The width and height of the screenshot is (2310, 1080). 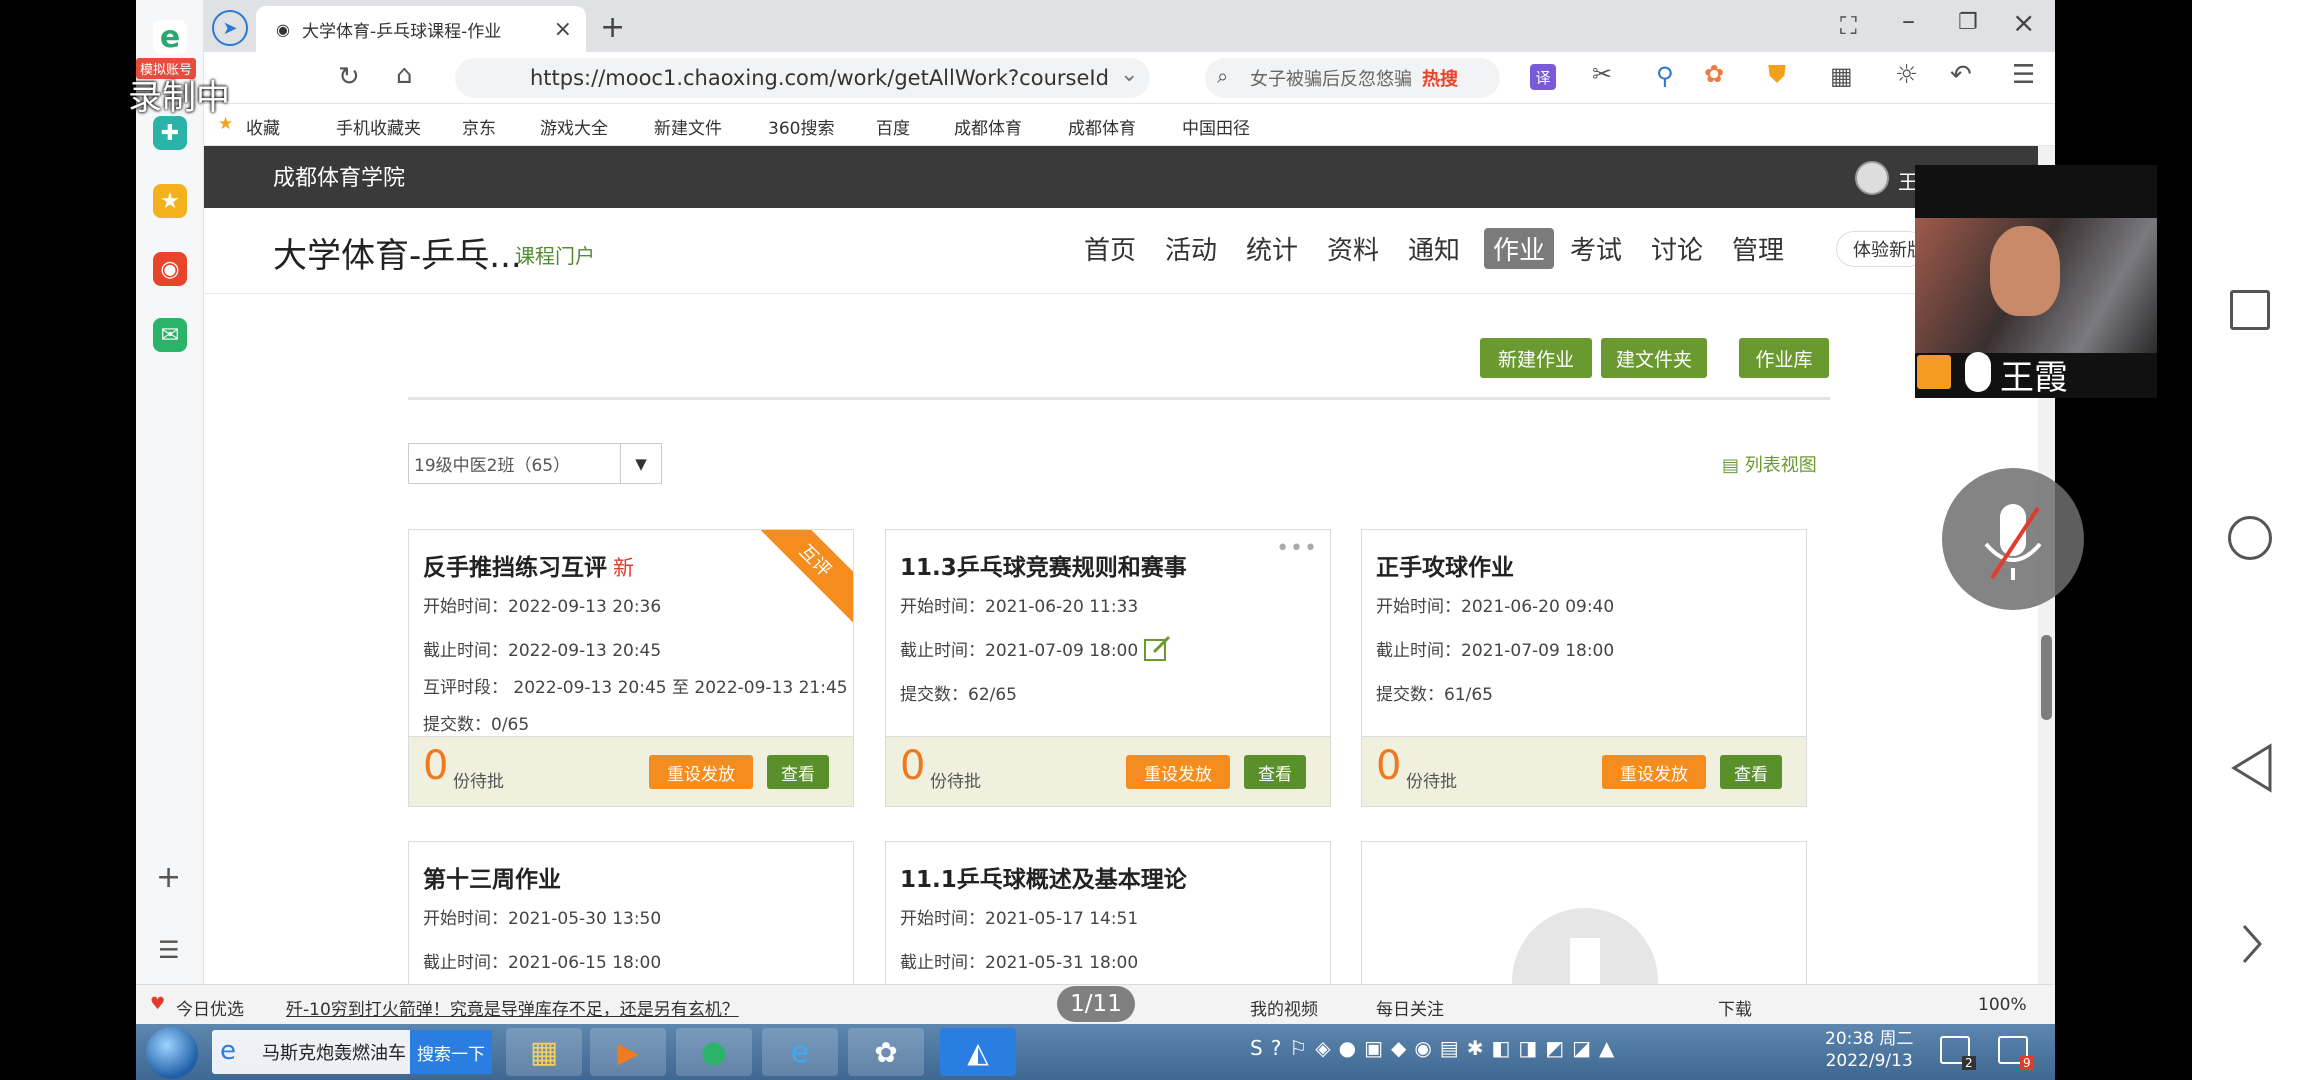 What do you see at coordinates (2250, 310) in the screenshot?
I see `recents-icon` at bounding box center [2250, 310].